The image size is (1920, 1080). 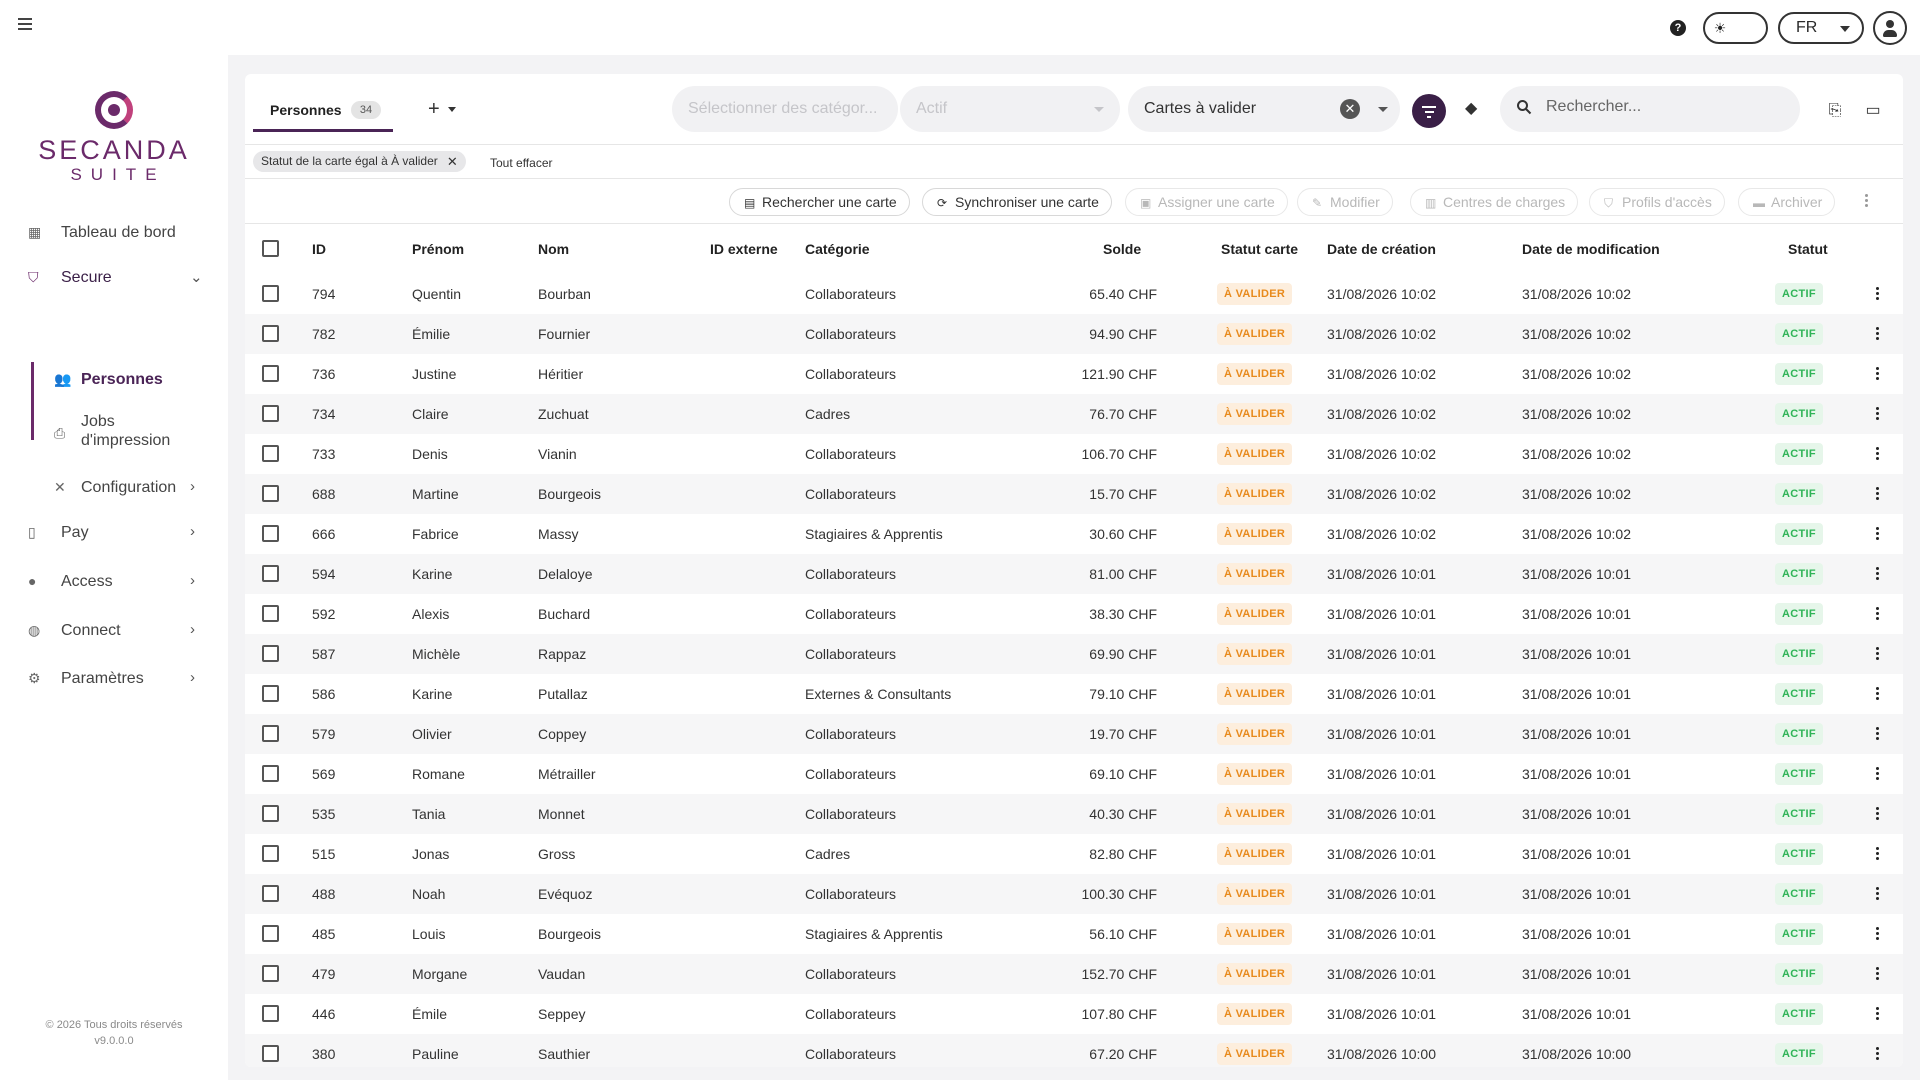 What do you see at coordinates (1122, 249) in the screenshot?
I see `column-header: Solde` at bounding box center [1122, 249].